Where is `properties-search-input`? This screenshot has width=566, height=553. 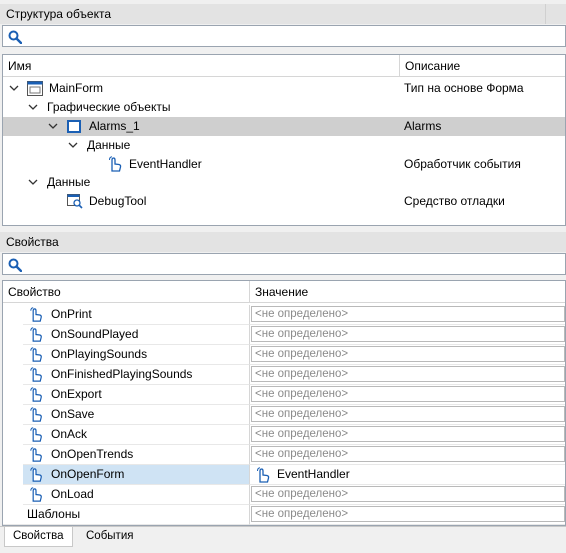 properties-search-input is located at coordinates (284, 264).